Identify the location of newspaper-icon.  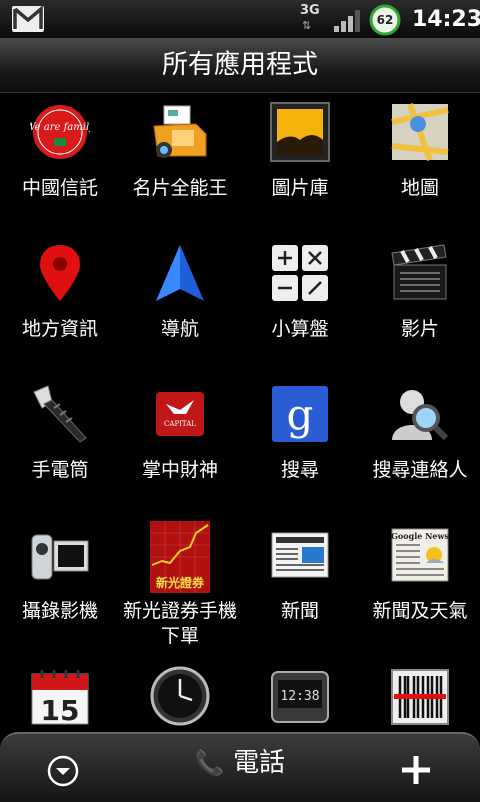
(300, 555).